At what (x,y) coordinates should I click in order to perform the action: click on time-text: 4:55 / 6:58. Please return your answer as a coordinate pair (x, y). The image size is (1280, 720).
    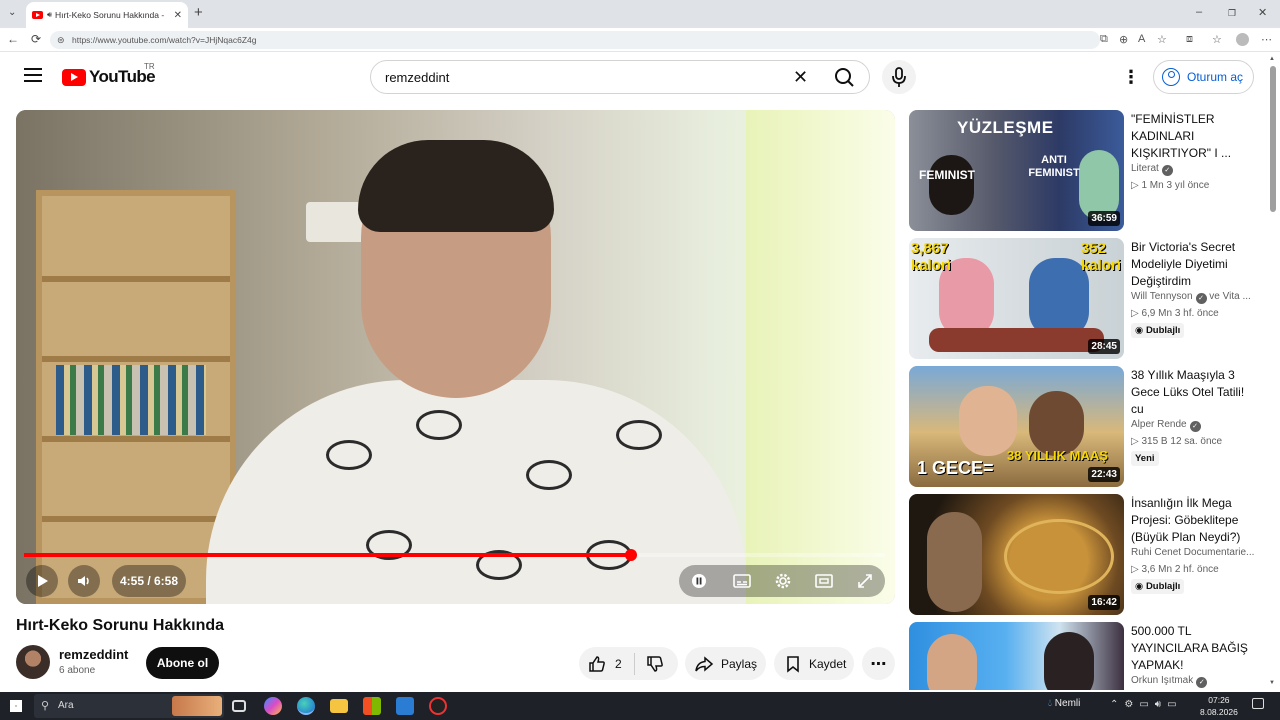
    Looking at the image, I should click on (149, 581).